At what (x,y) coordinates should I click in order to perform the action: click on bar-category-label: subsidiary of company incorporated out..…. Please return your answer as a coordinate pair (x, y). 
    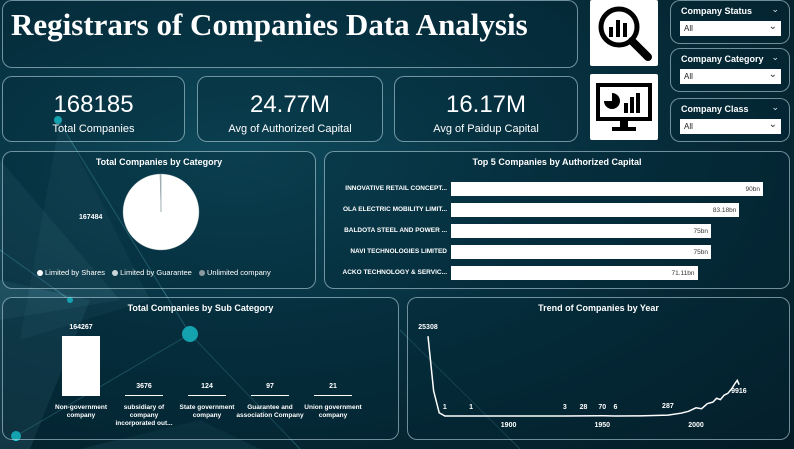
    Looking at the image, I should click on (144, 415).